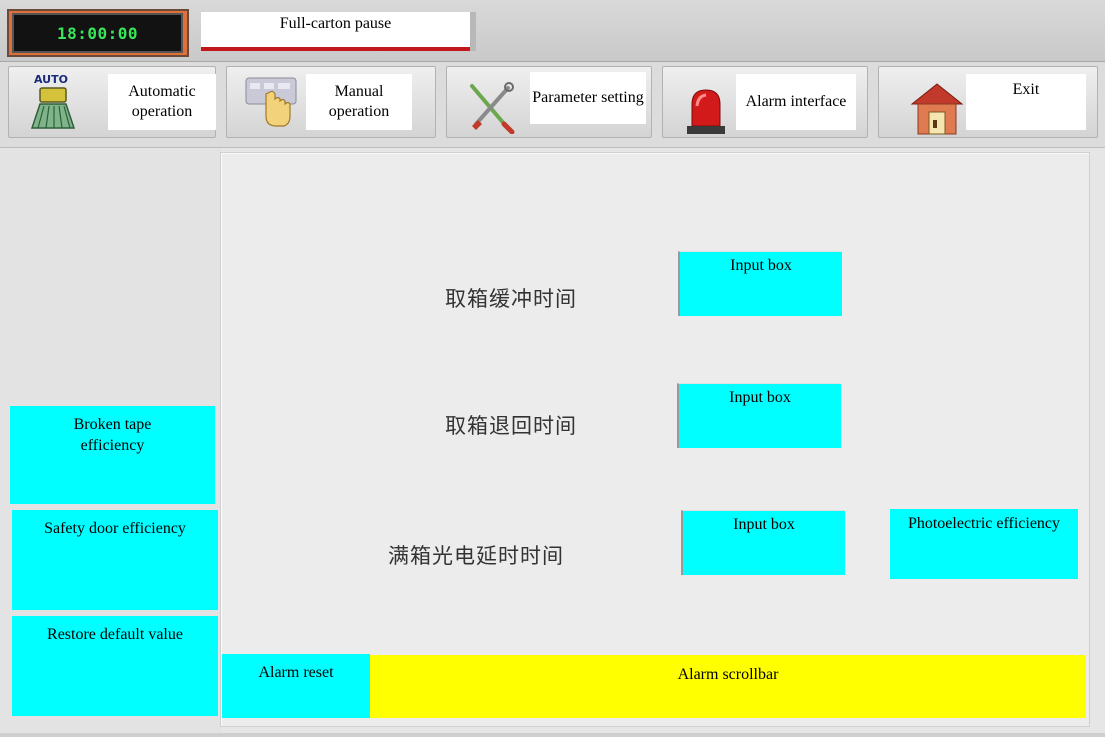 This screenshot has width=1105, height=737. What do you see at coordinates (511, 299) in the screenshot?
I see `param-label-fetch-buffer-time: 取箱缓冲时间` at bounding box center [511, 299].